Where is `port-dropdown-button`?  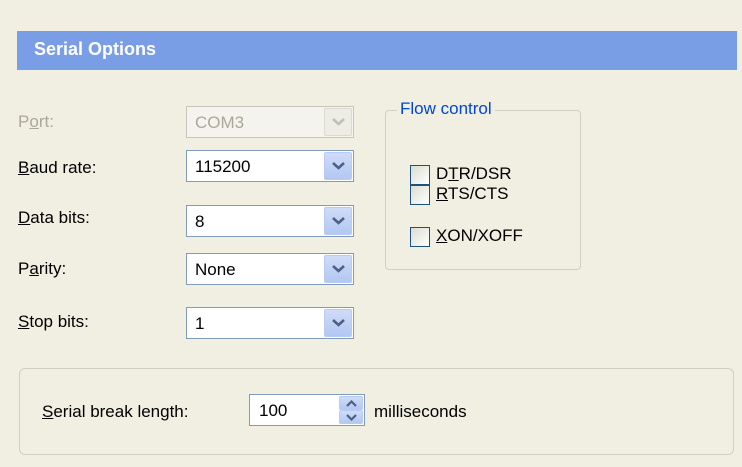
port-dropdown-button is located at coordinates (338, 122).